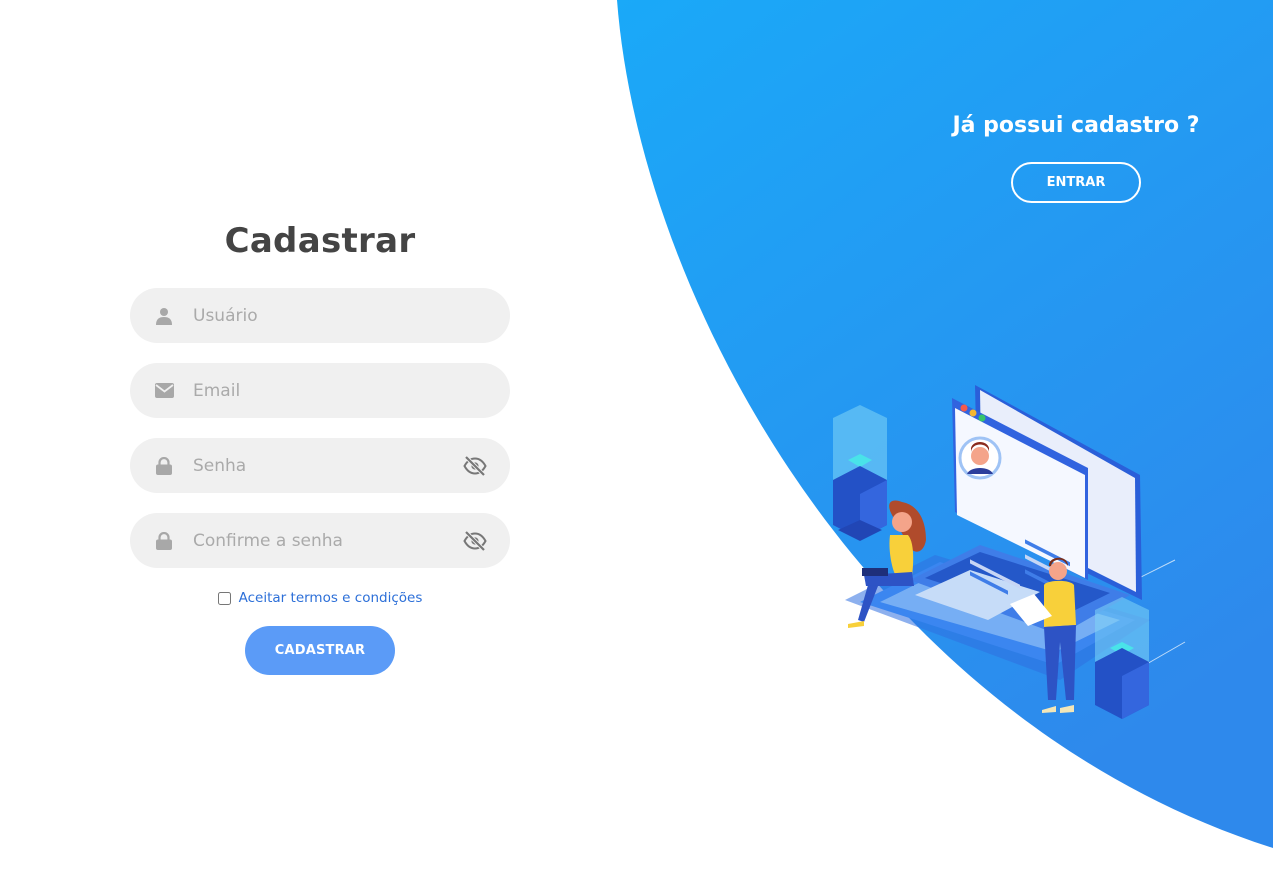 The image size is (1273, 896). I want to click on user-icon, so click(164, 316).